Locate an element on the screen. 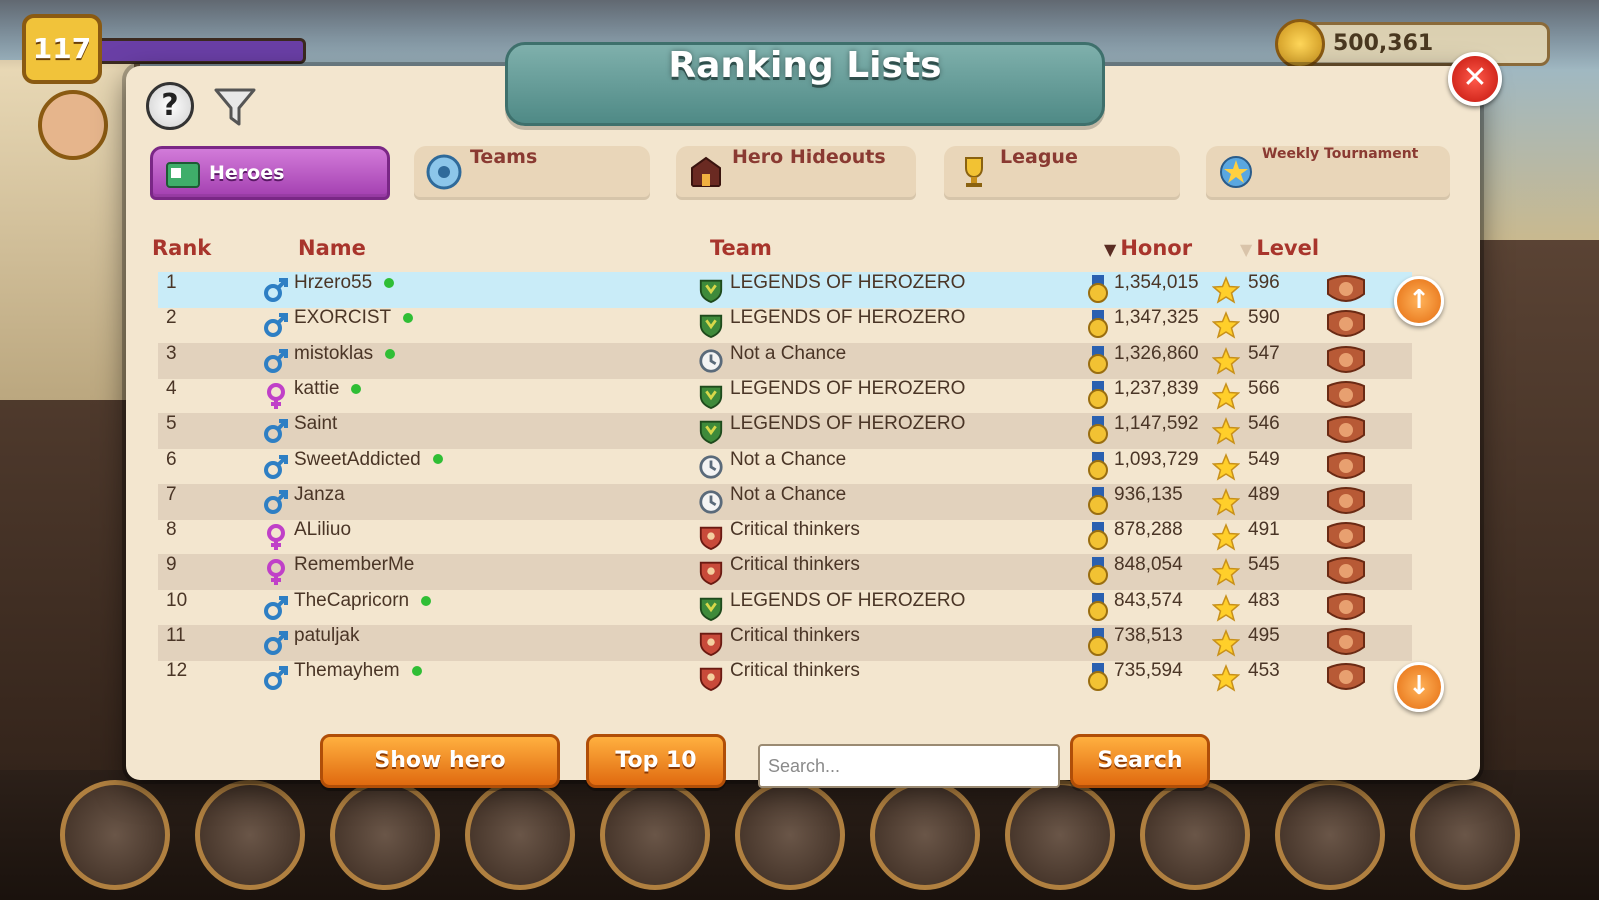 The image size is (1599, 900). column-header-team: Team is located at coordinates (741, 248).